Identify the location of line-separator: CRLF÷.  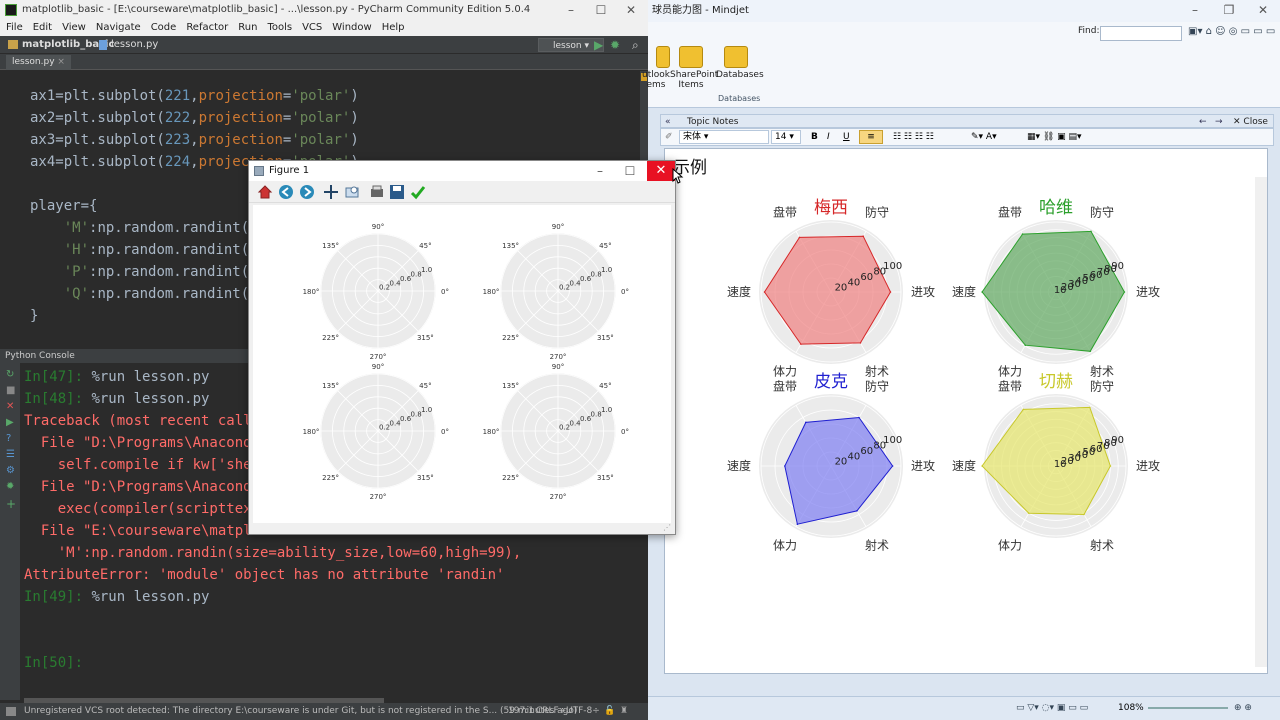
(551, 711).